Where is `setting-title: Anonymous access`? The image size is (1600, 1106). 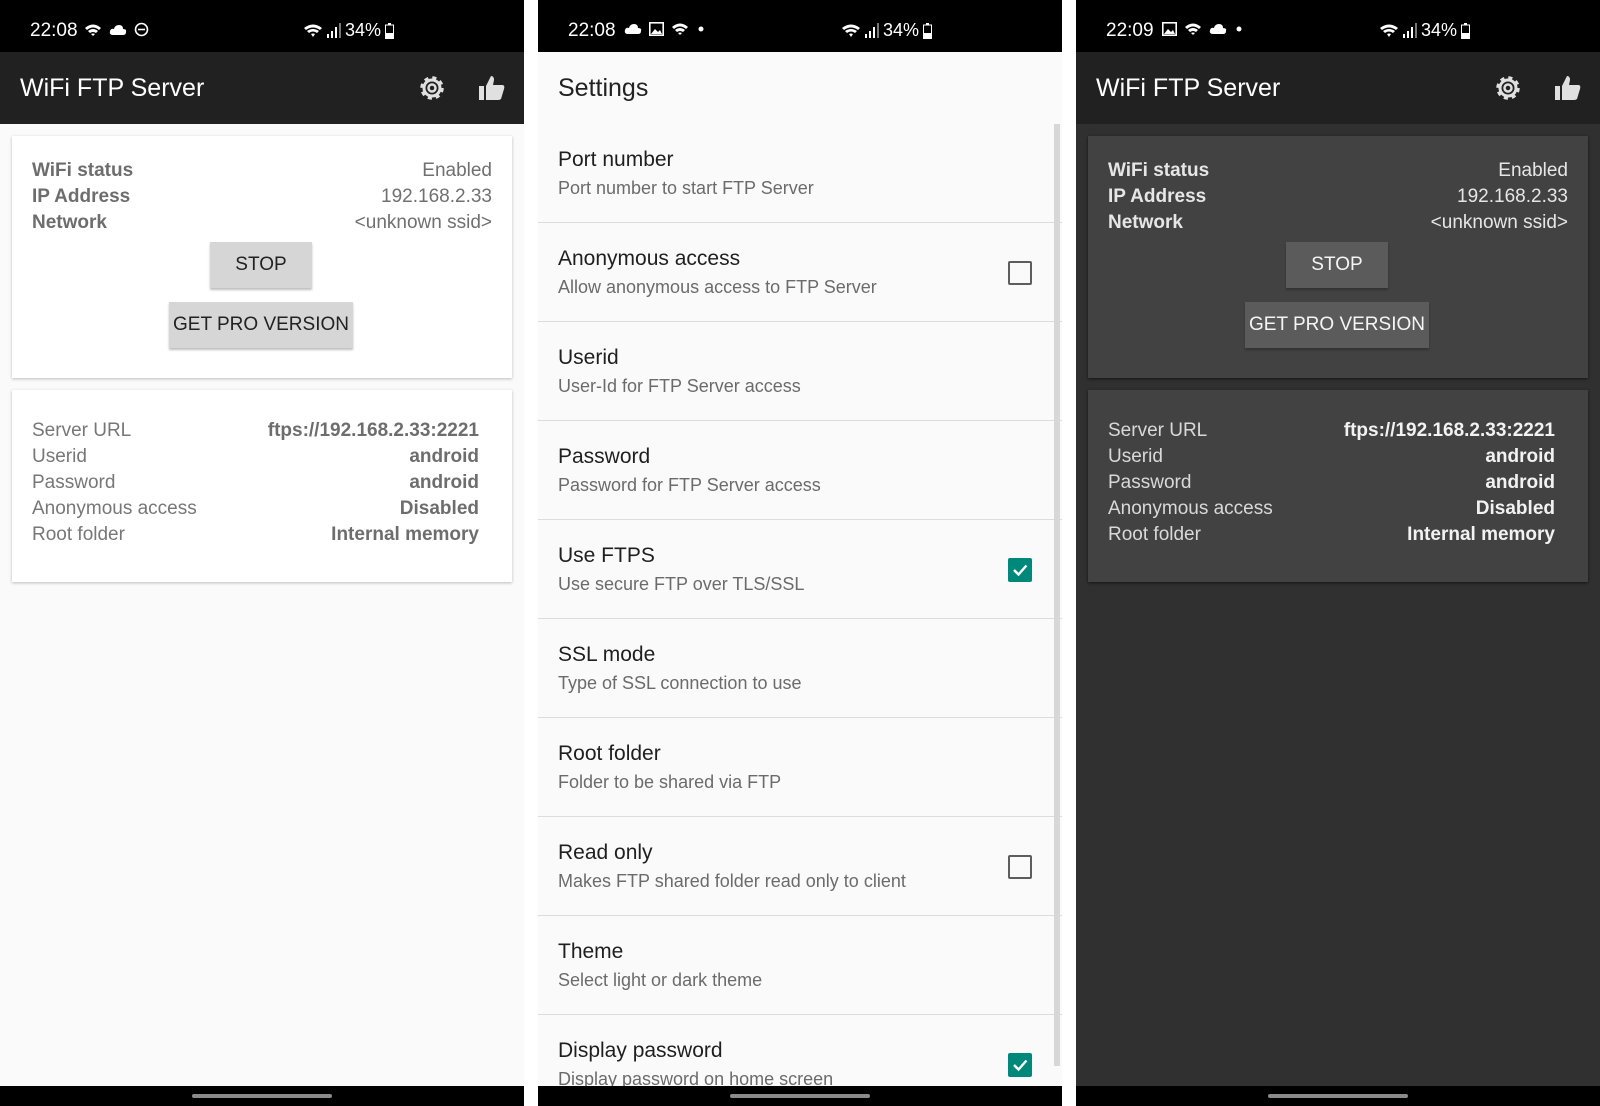 setting-title: Anonymous access is located at coordinates (649, 258).